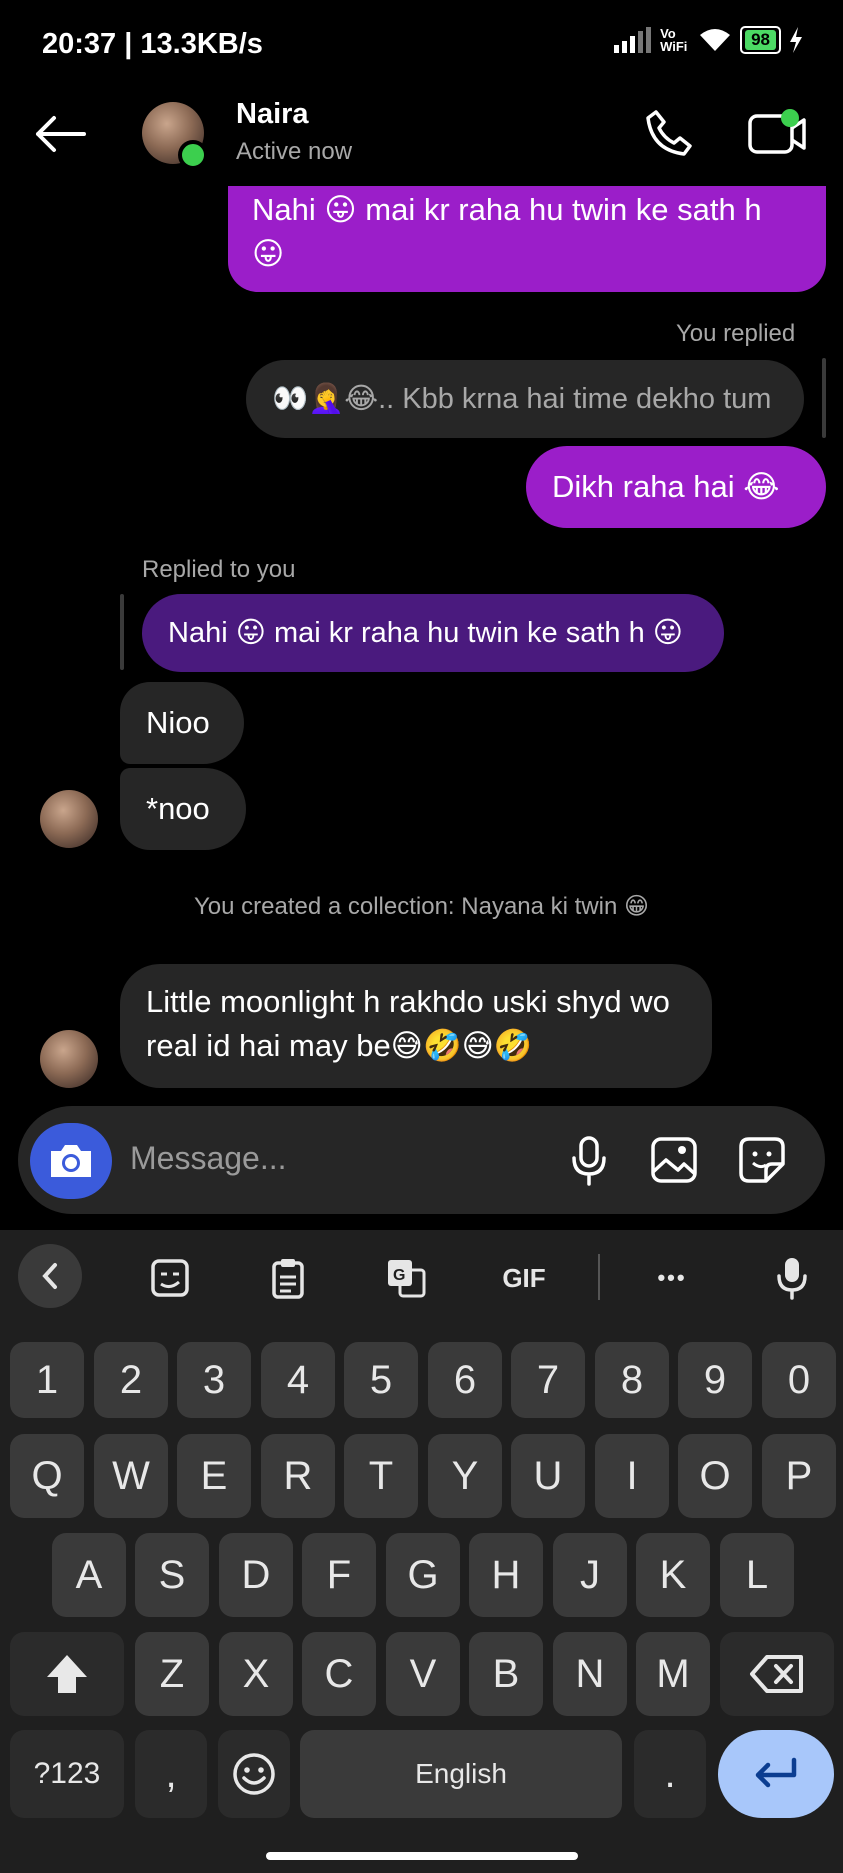 The height and width of the screenshot is (1873, 843). I want to click on key-x: X, so click(256, 1674).